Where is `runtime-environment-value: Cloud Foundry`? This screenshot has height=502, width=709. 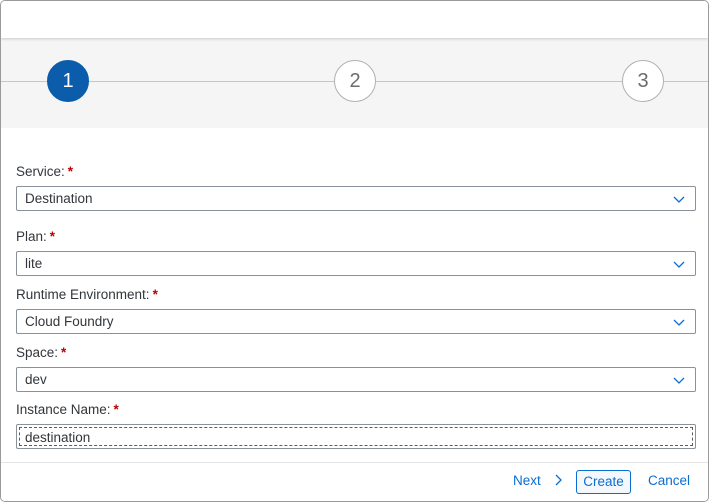
runtime-environment-value: Cloud Foundry is located at coordinates (69, 321).